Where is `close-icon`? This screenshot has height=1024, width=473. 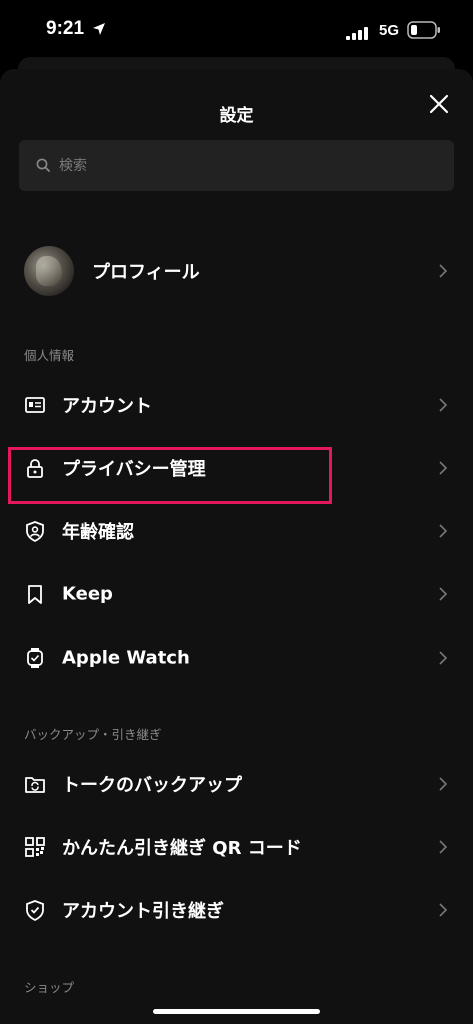 close-icon is located at coordinates (439, 104).